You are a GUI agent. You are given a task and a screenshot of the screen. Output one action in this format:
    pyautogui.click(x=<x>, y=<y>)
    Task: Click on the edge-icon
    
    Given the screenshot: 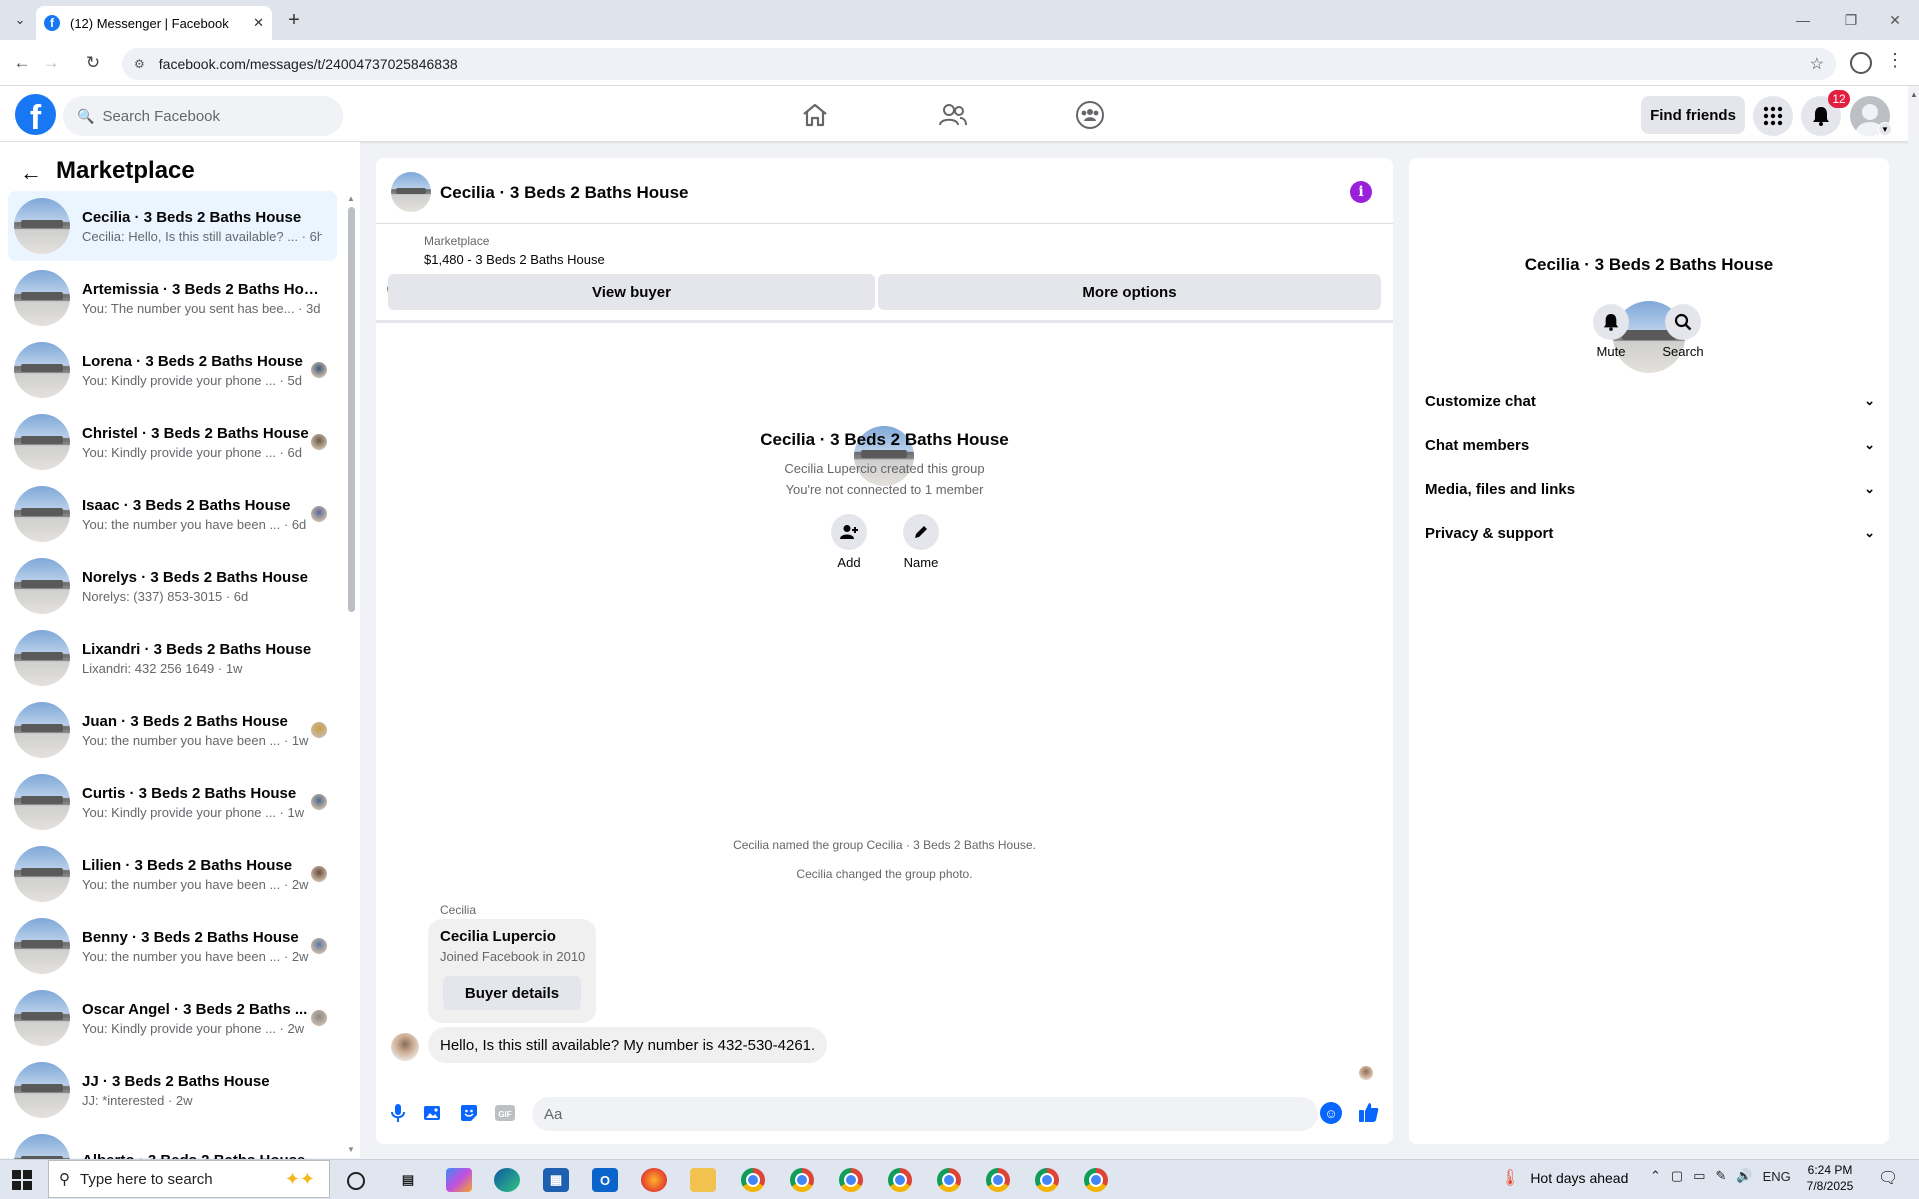 What is the action you would take?
    pyautogui.click(x=507, y=1180)
    